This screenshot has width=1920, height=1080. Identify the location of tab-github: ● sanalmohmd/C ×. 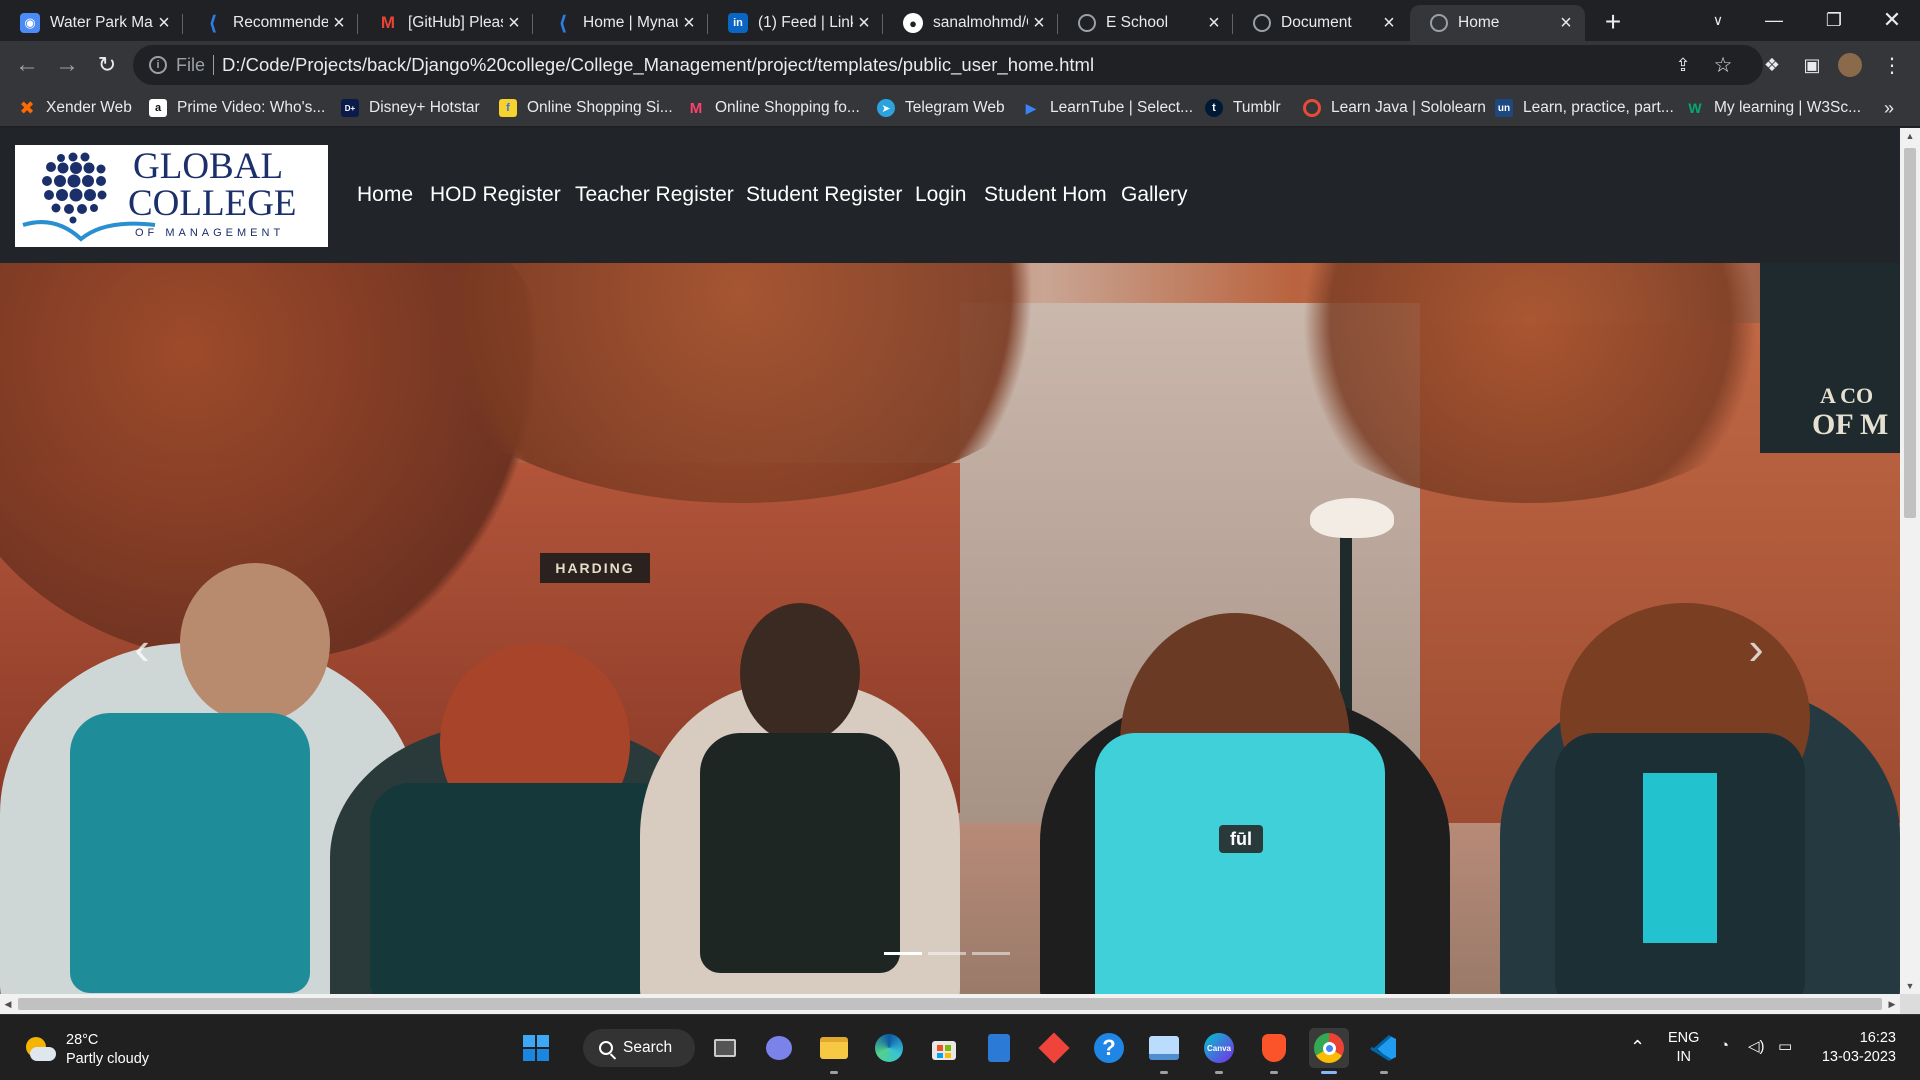
(970, 23).